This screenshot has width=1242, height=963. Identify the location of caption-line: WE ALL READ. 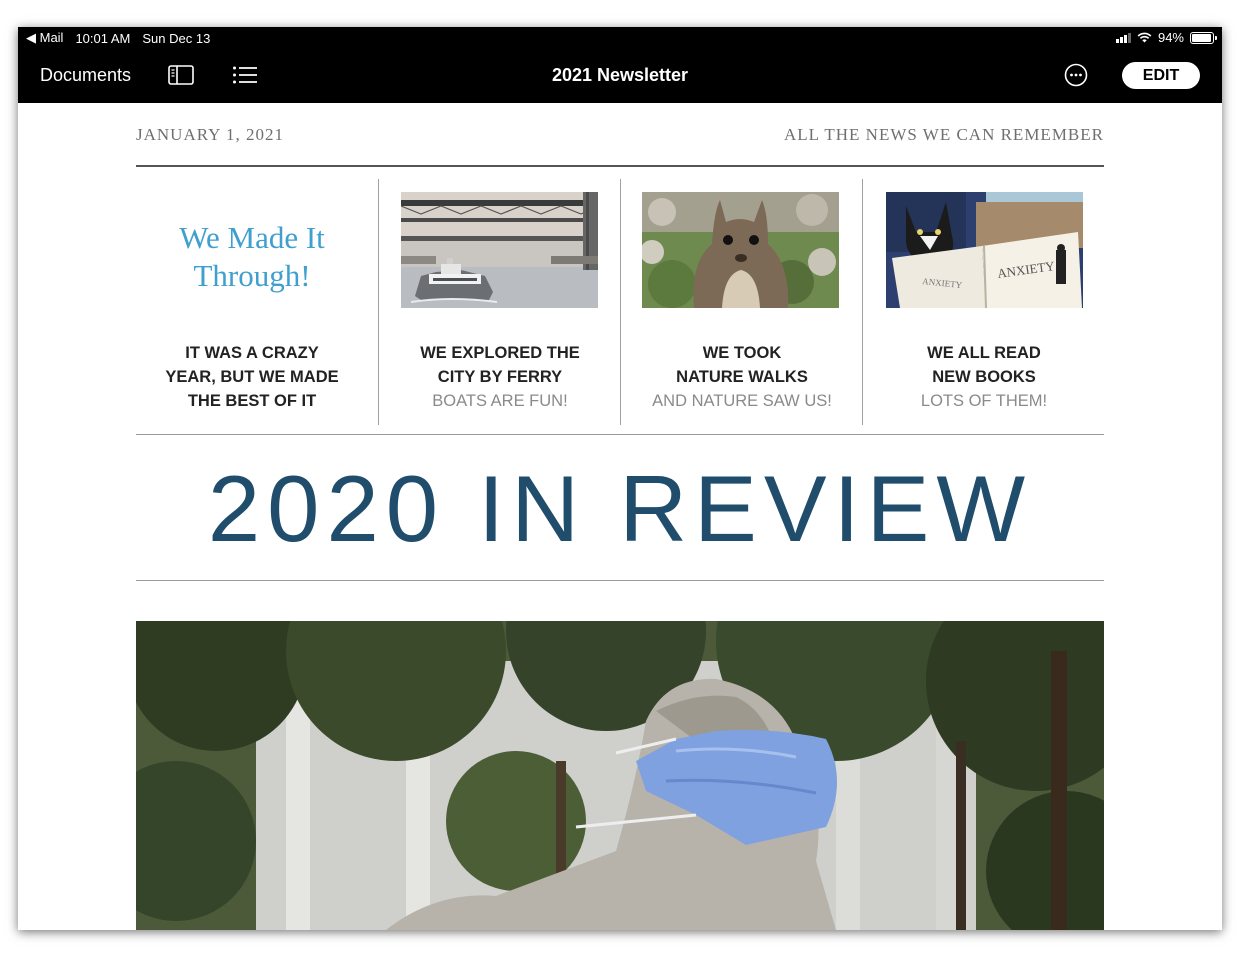
(984, 353).